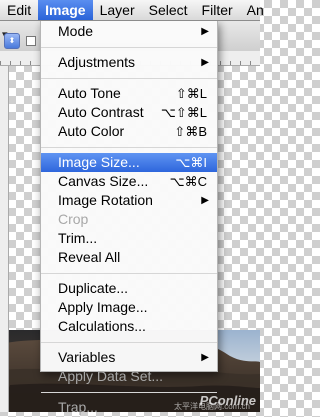  Describe the element at coordinates (91, 131) in the screenshot. I see `menu-item-label: Auto Color` at that location.